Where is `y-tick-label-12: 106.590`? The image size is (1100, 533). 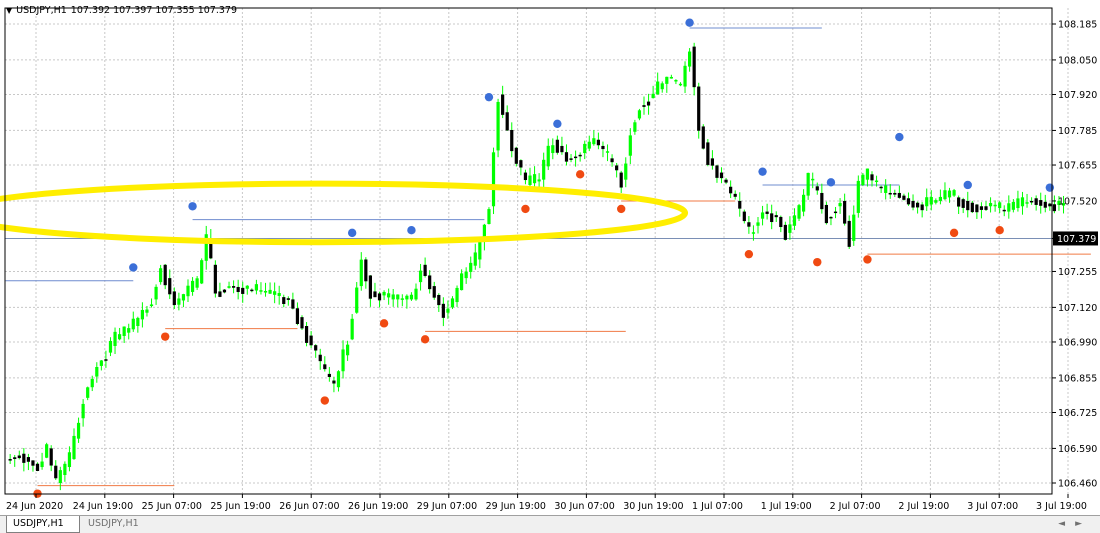 y-tick-label-12: 106.590 is located at coordinates (1077, 449).